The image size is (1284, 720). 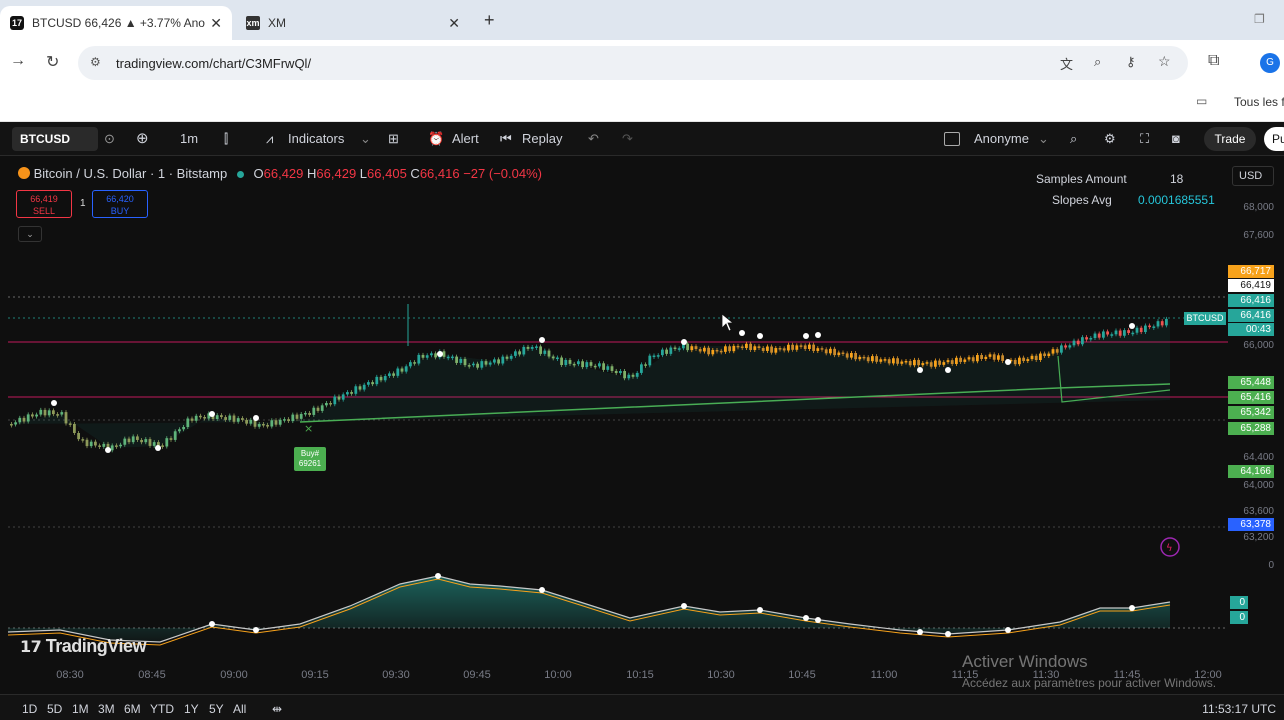 I want to click on fullscreen-icon: ⛶, so click(x=1144, y=139).